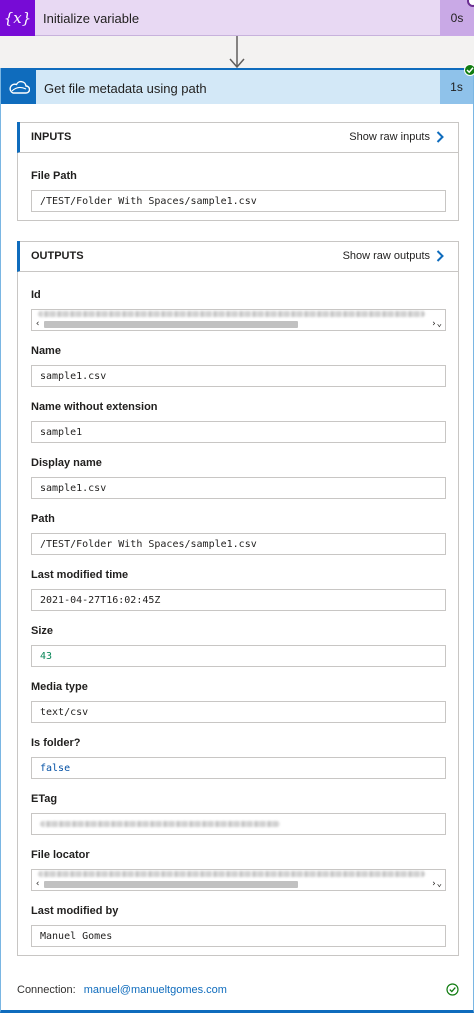  What do you see at coordinates (46, 990) in the screenshot?
I see `connection-label: Connection:` at bounding box center [46, 990].